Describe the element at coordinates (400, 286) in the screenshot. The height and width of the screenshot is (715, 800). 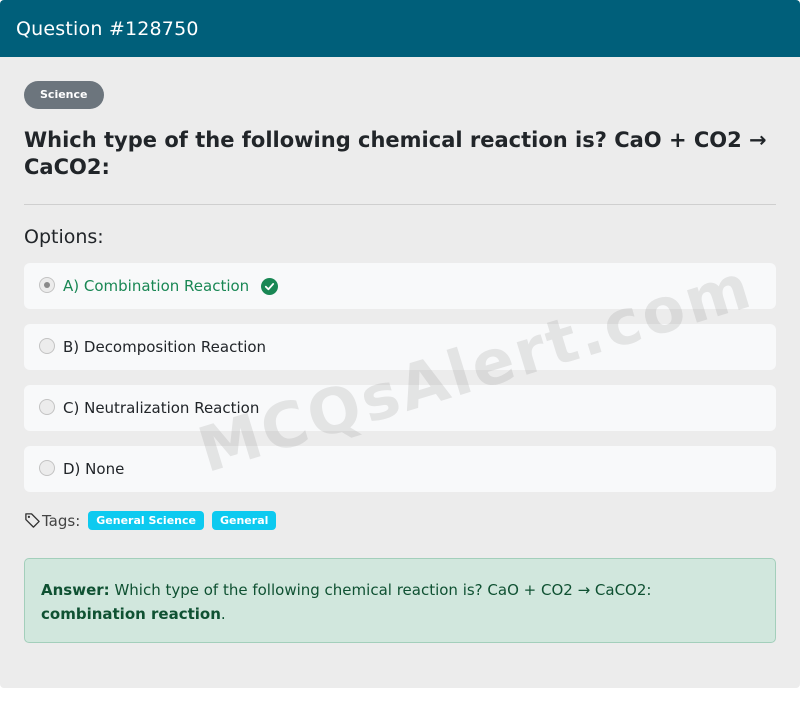
I see `option-a: A) Combination Reaction` at that location.